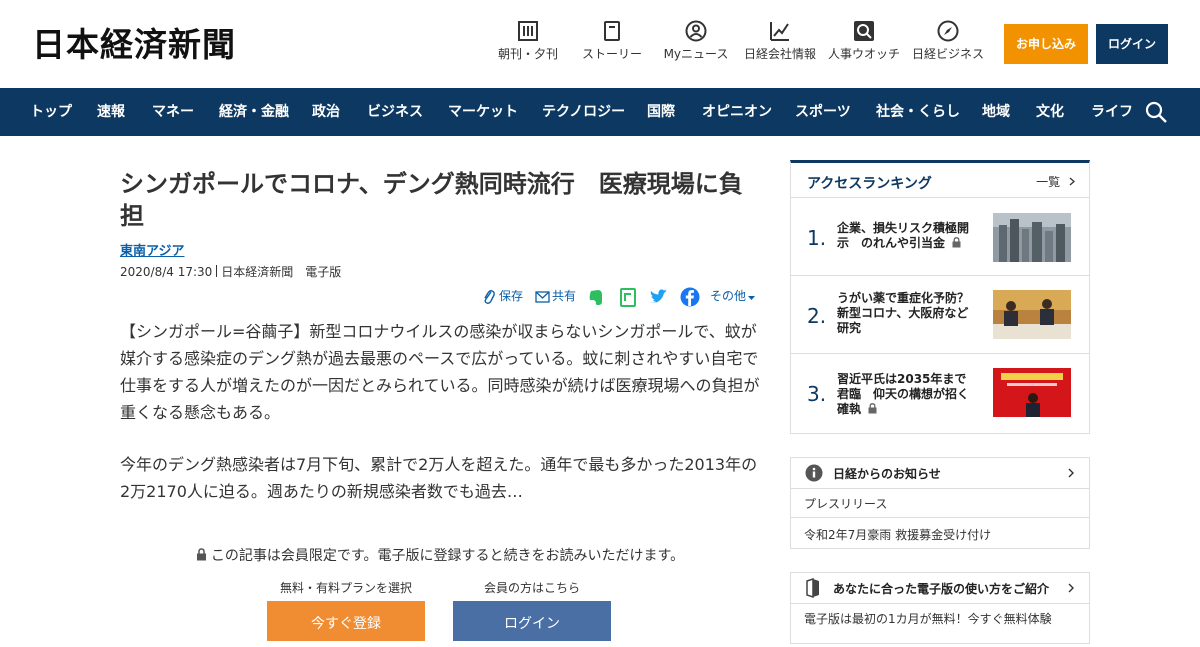 Image resolution: width=1200 pixels, height=647 pixels. I want to click on login-button: ログイン, so click(1132, 44).